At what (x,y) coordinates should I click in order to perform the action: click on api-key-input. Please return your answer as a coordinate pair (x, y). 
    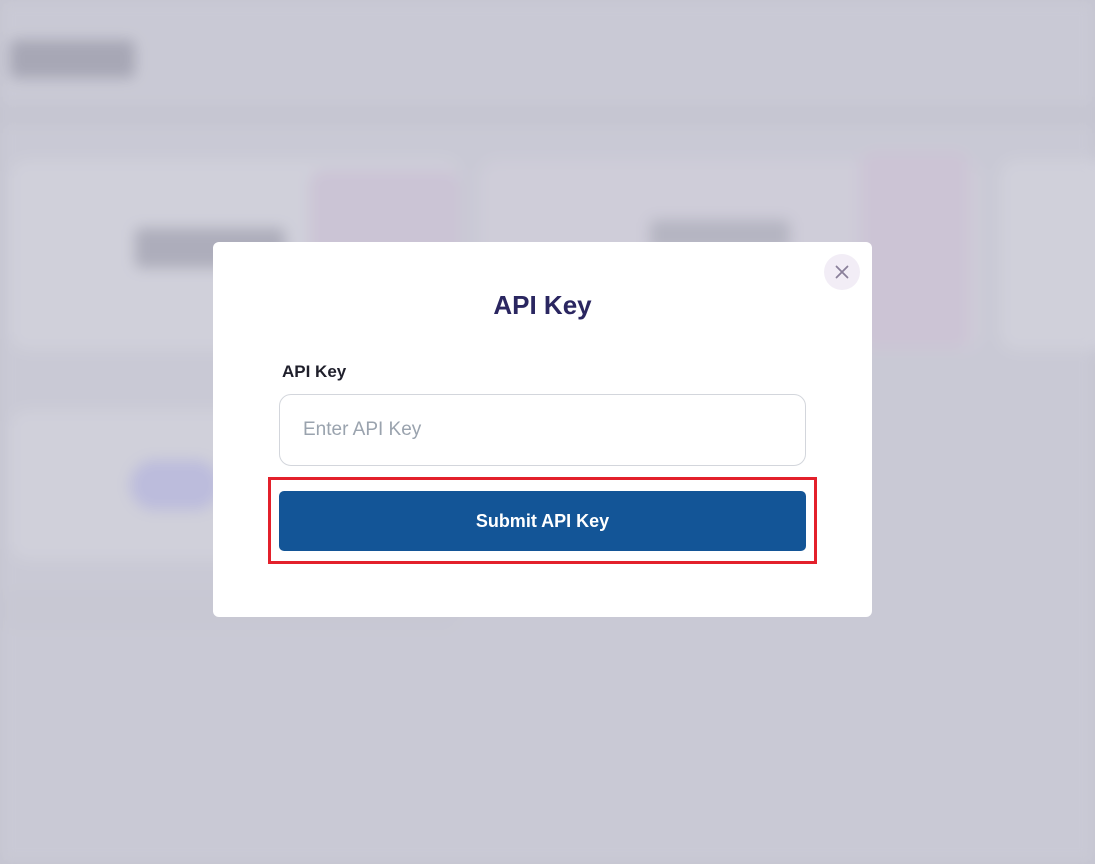
    Looking at the image, I should click on (542, 430).